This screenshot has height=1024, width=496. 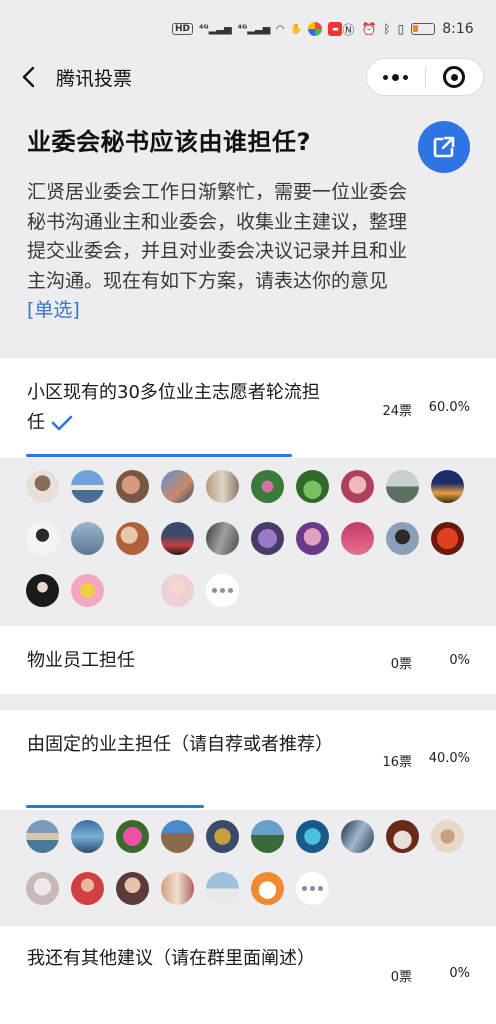 What do you see at coordinates (387, 29) in the screenshot?
I see `bluetooth-icon: ᛒ` at bounding box center [387, 29].